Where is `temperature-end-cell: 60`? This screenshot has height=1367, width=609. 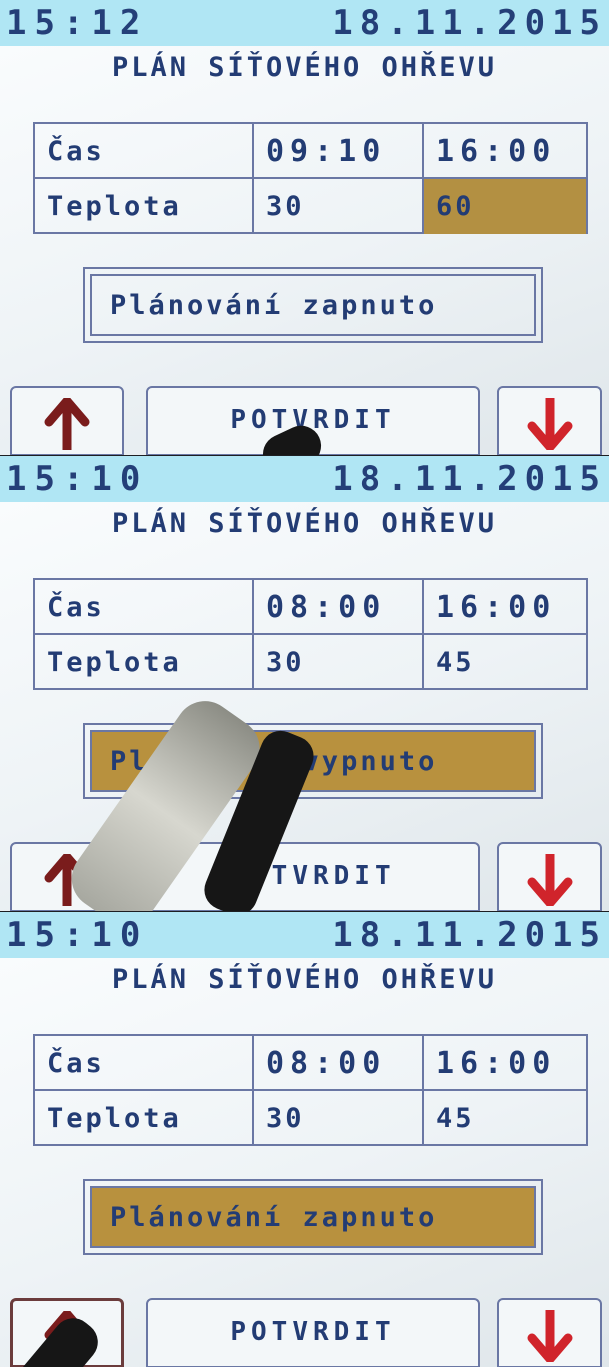 temperature-end-cell: 60 is located at coordinates (504, 206).